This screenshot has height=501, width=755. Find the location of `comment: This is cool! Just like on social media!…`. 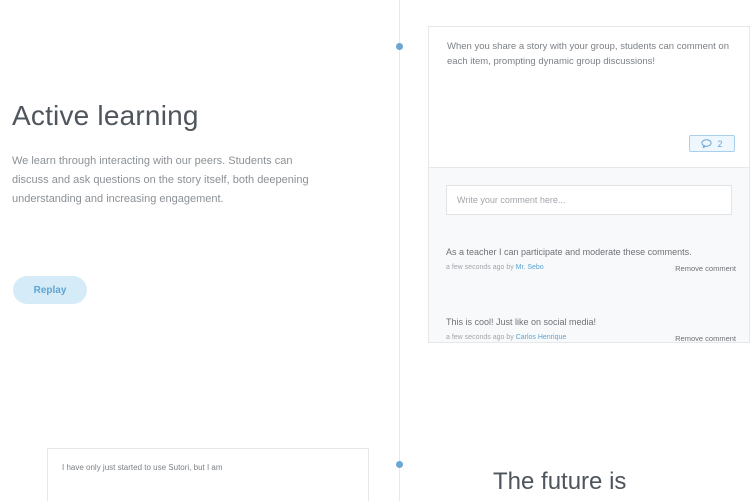

comment: This is cool! Just like on social media!… is located at coordinates (591, 331).